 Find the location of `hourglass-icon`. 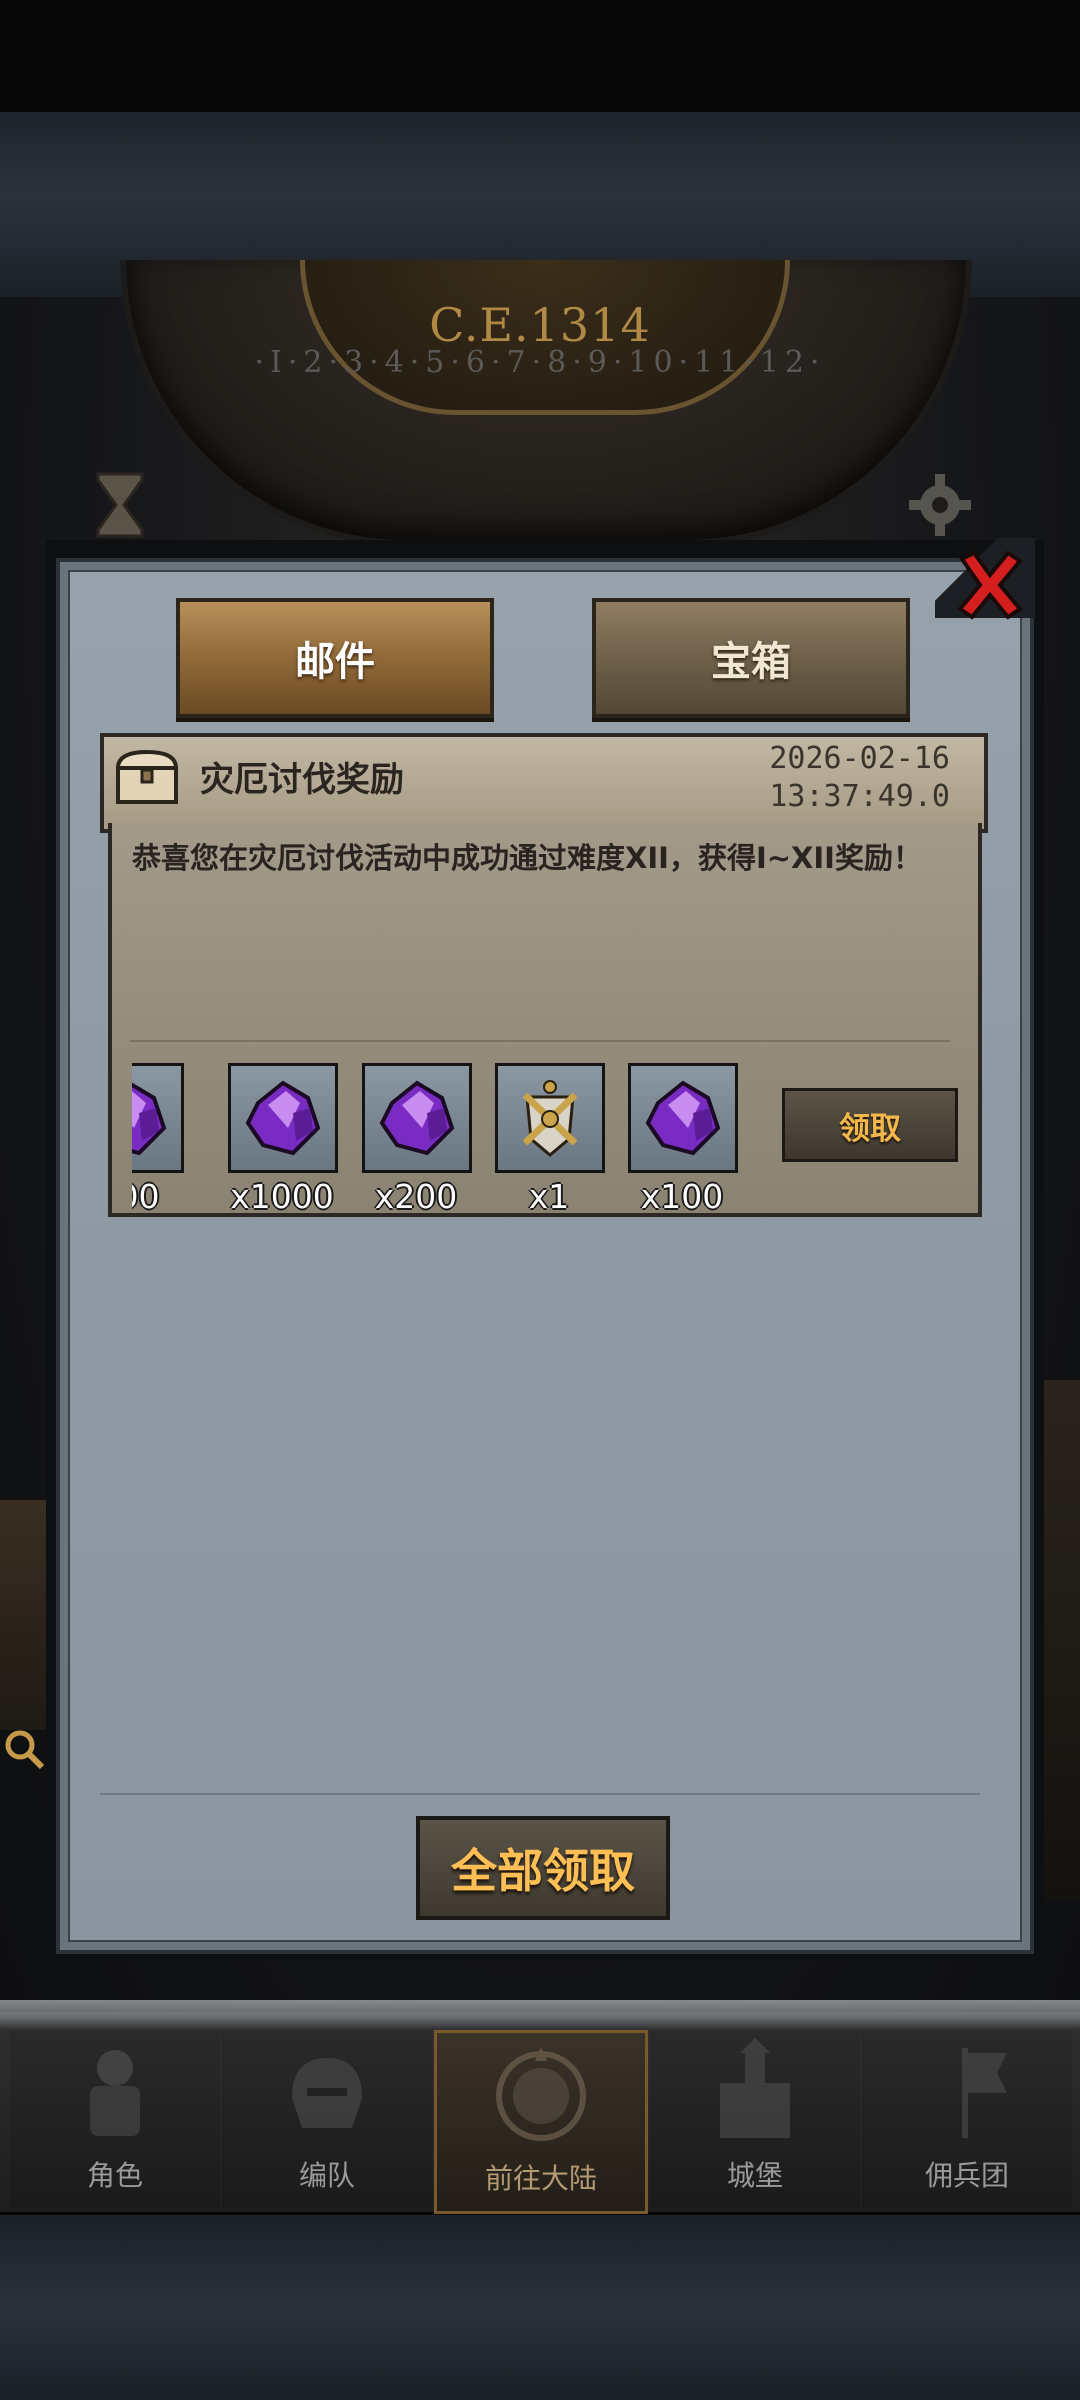

hourglass-icon is located at coordinates (120, 505).